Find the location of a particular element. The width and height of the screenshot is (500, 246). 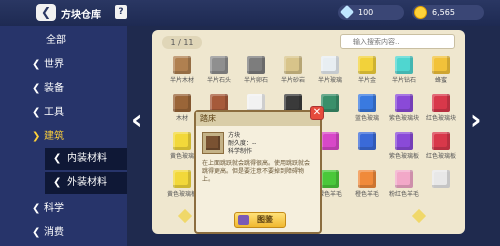

block-label: 半片钻石 is located at coordinates (403, 80).